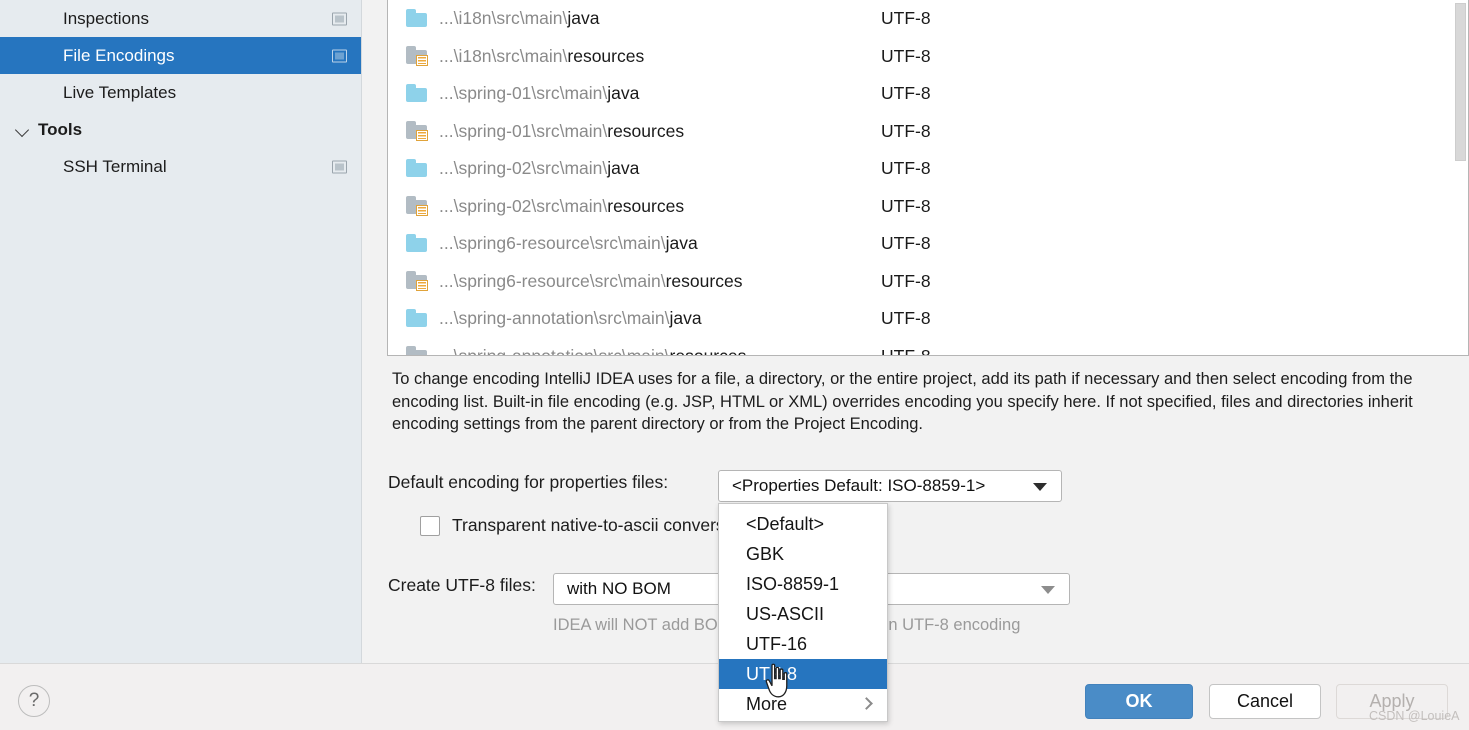  Describe the element at coordinates (915, 589) in the screenshot. I see `create-utf8-files-row: Create UTF-8 files: with NO BOM` at that location.